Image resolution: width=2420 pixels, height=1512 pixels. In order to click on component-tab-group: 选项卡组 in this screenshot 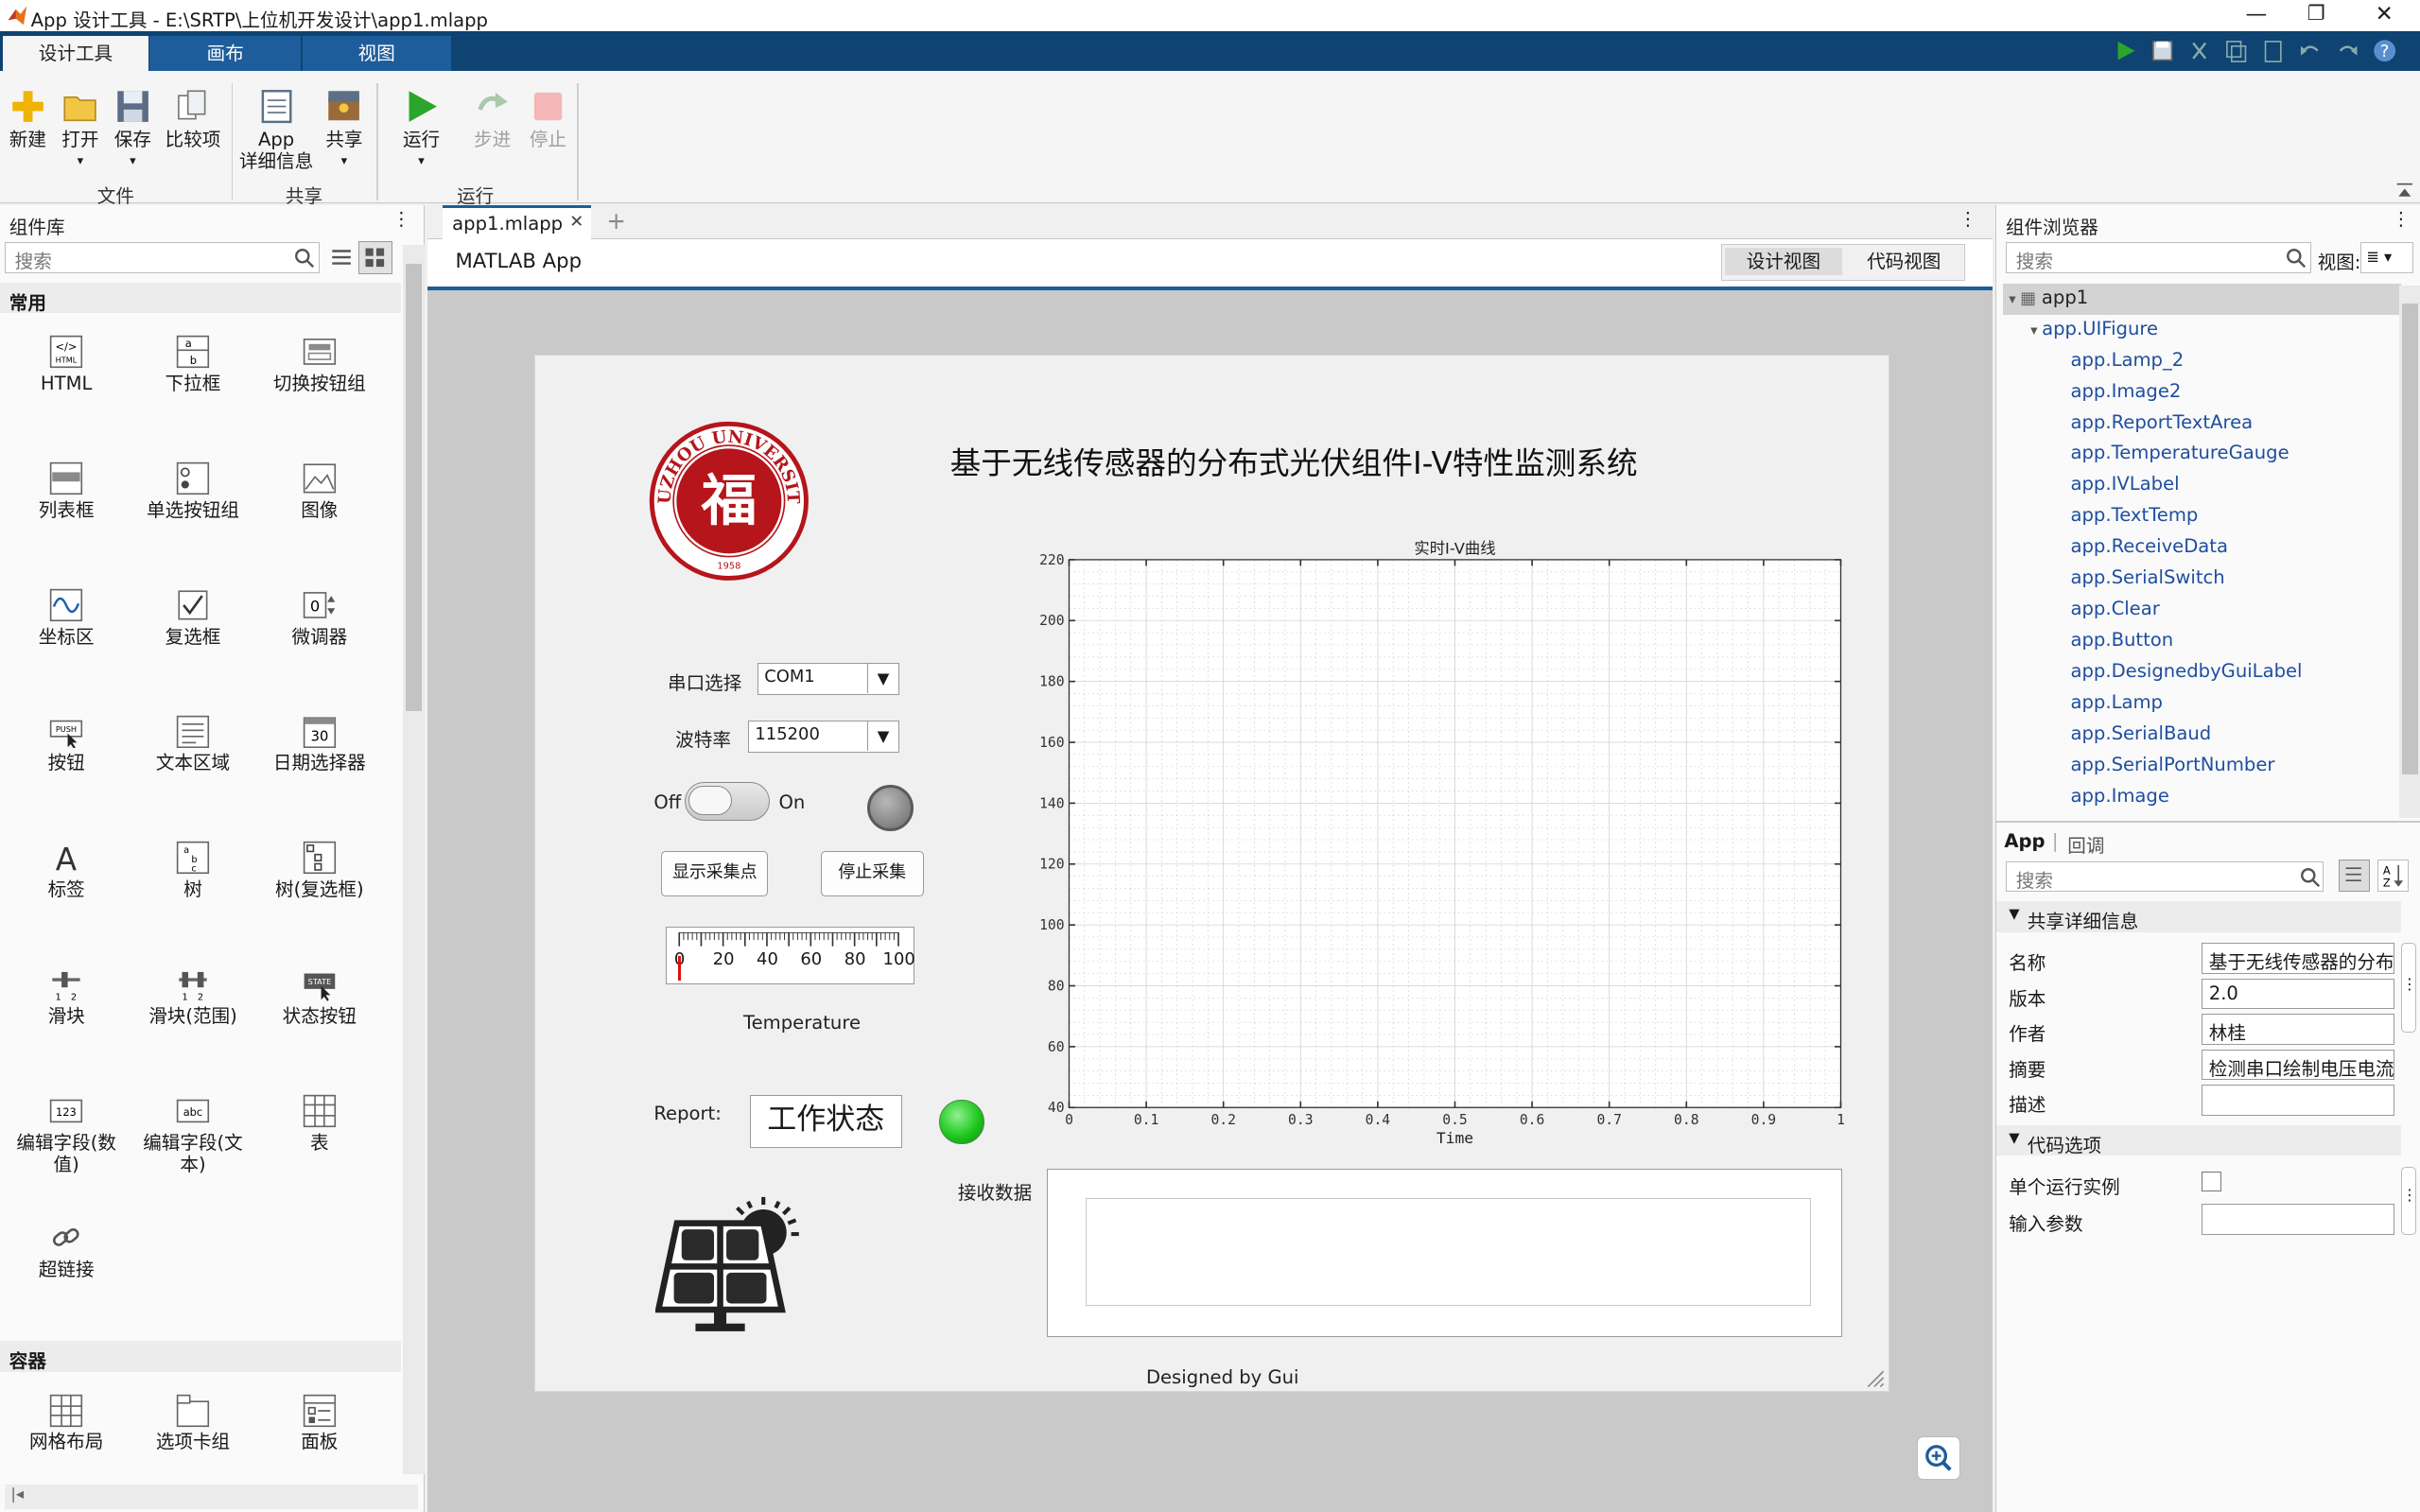, I will do `click(193, 1424)`.